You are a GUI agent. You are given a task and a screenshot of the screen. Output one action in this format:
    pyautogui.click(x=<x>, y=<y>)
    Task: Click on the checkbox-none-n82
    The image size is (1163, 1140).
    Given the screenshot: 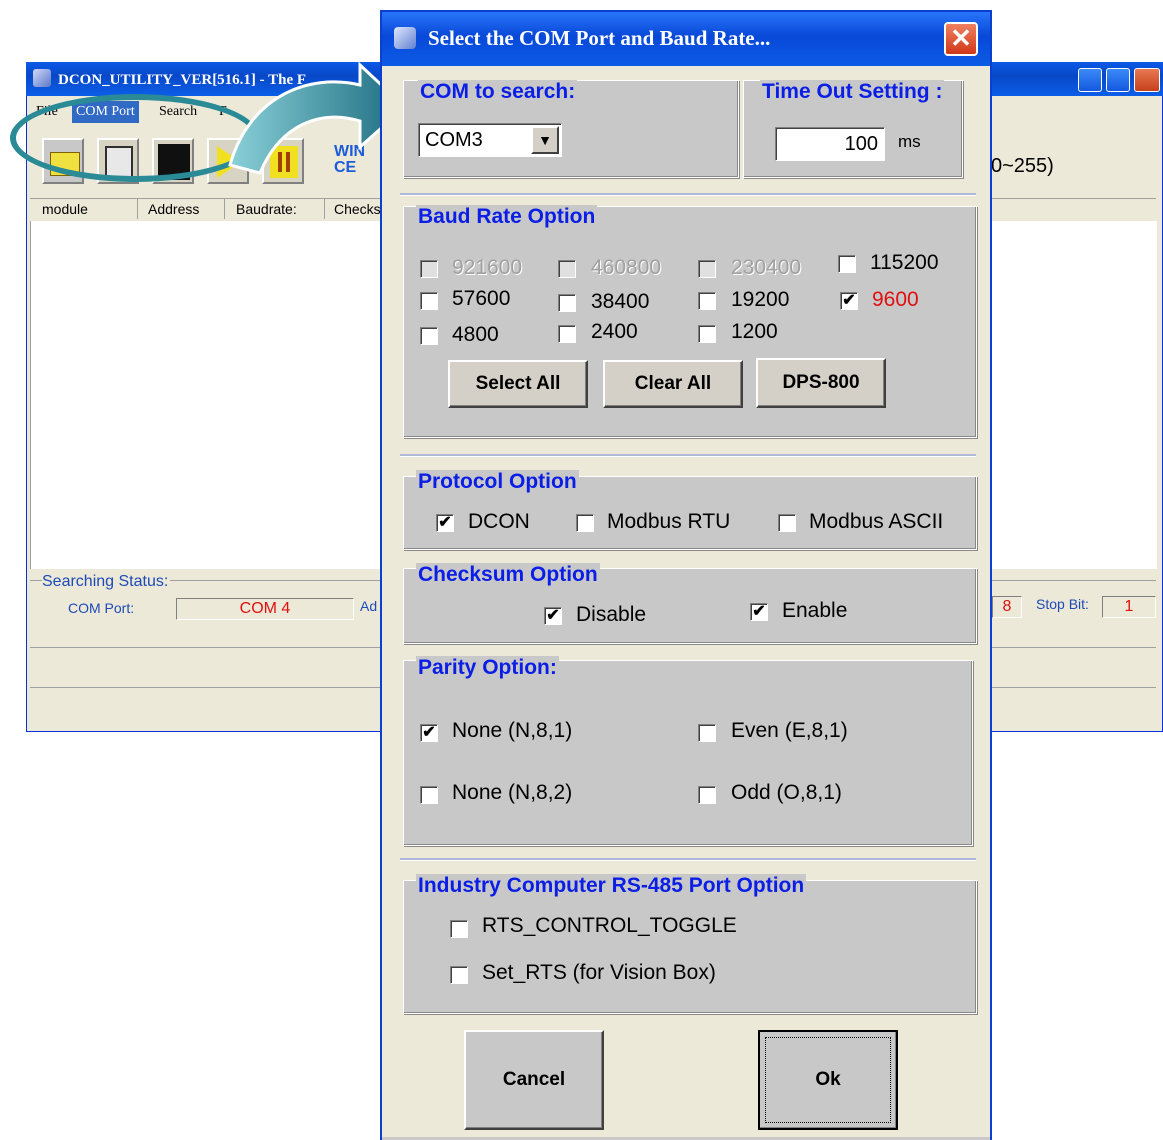 What is the action you would take?
    pyautogui.click(x=429, y=795)
    